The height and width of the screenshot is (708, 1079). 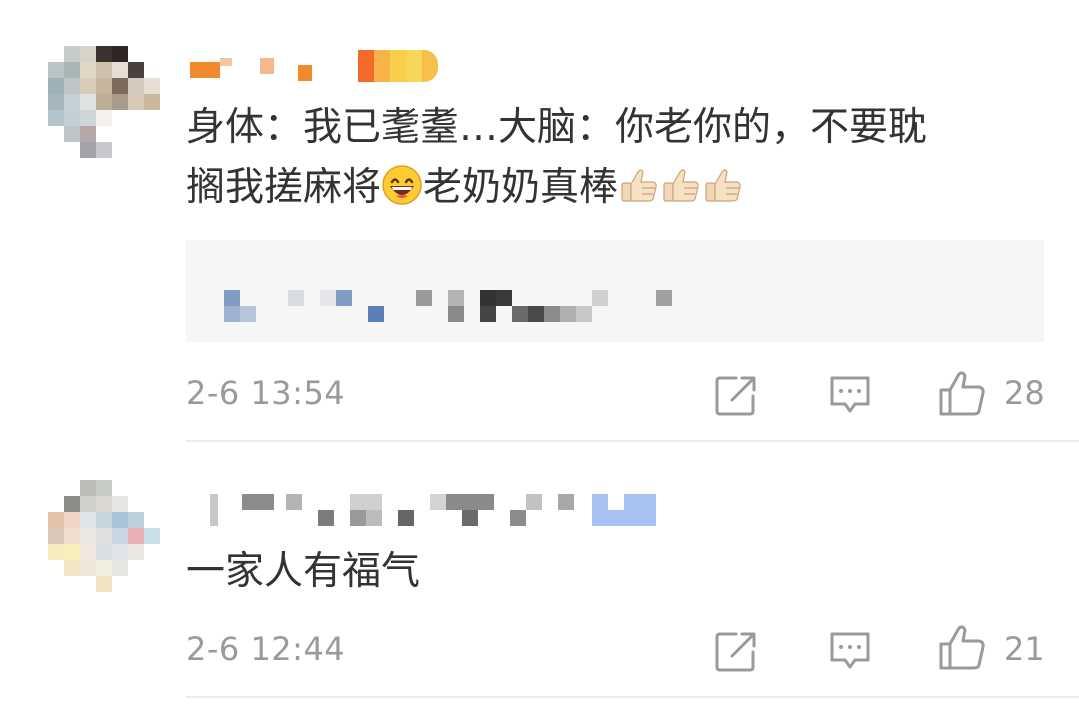 I want to click on comment-text-line: 一家人有福气, so click(x=303, y=571).